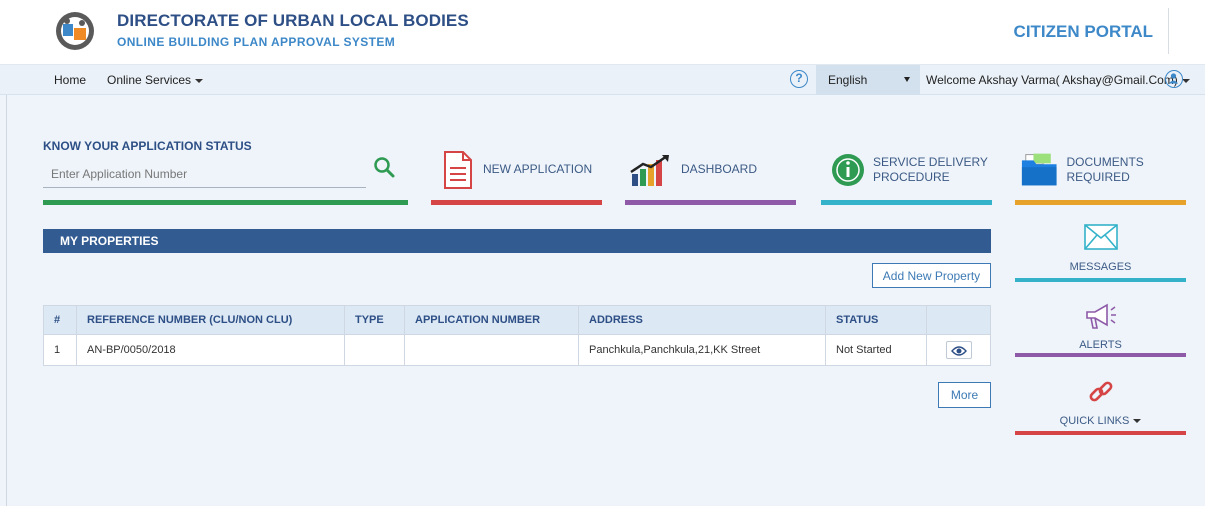 This screenshot has height=506, width=1205. I want to click on alerts-accent-bar, so click(1100, 355).